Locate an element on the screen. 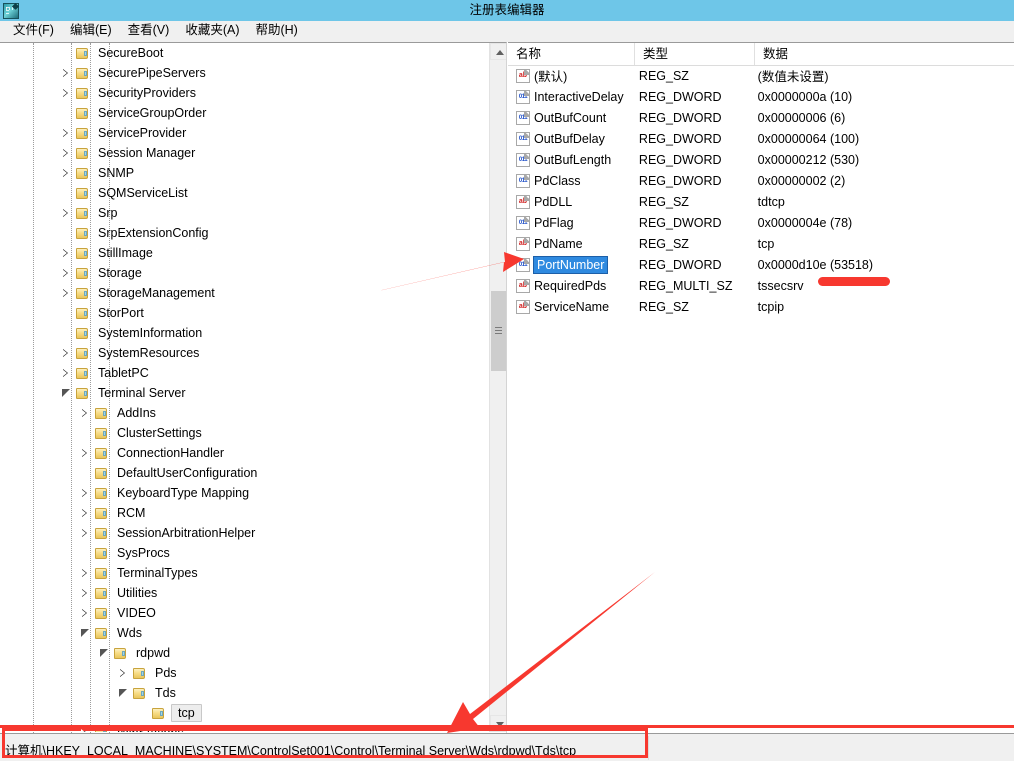 This screenshot has width=1014, height=761. value-row: 011 OutBufLength REG_DWORD 0x00000212 (530) is located at coordinates (761, 159).